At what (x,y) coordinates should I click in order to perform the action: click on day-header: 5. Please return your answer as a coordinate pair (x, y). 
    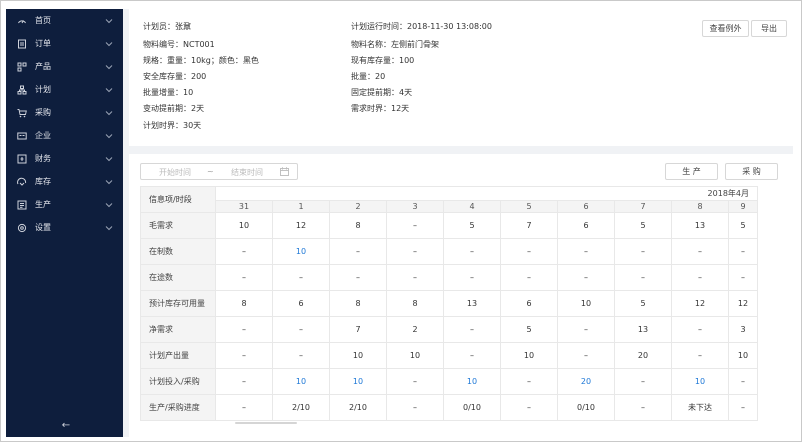
    Looking at the image, I should click on (529, 206).